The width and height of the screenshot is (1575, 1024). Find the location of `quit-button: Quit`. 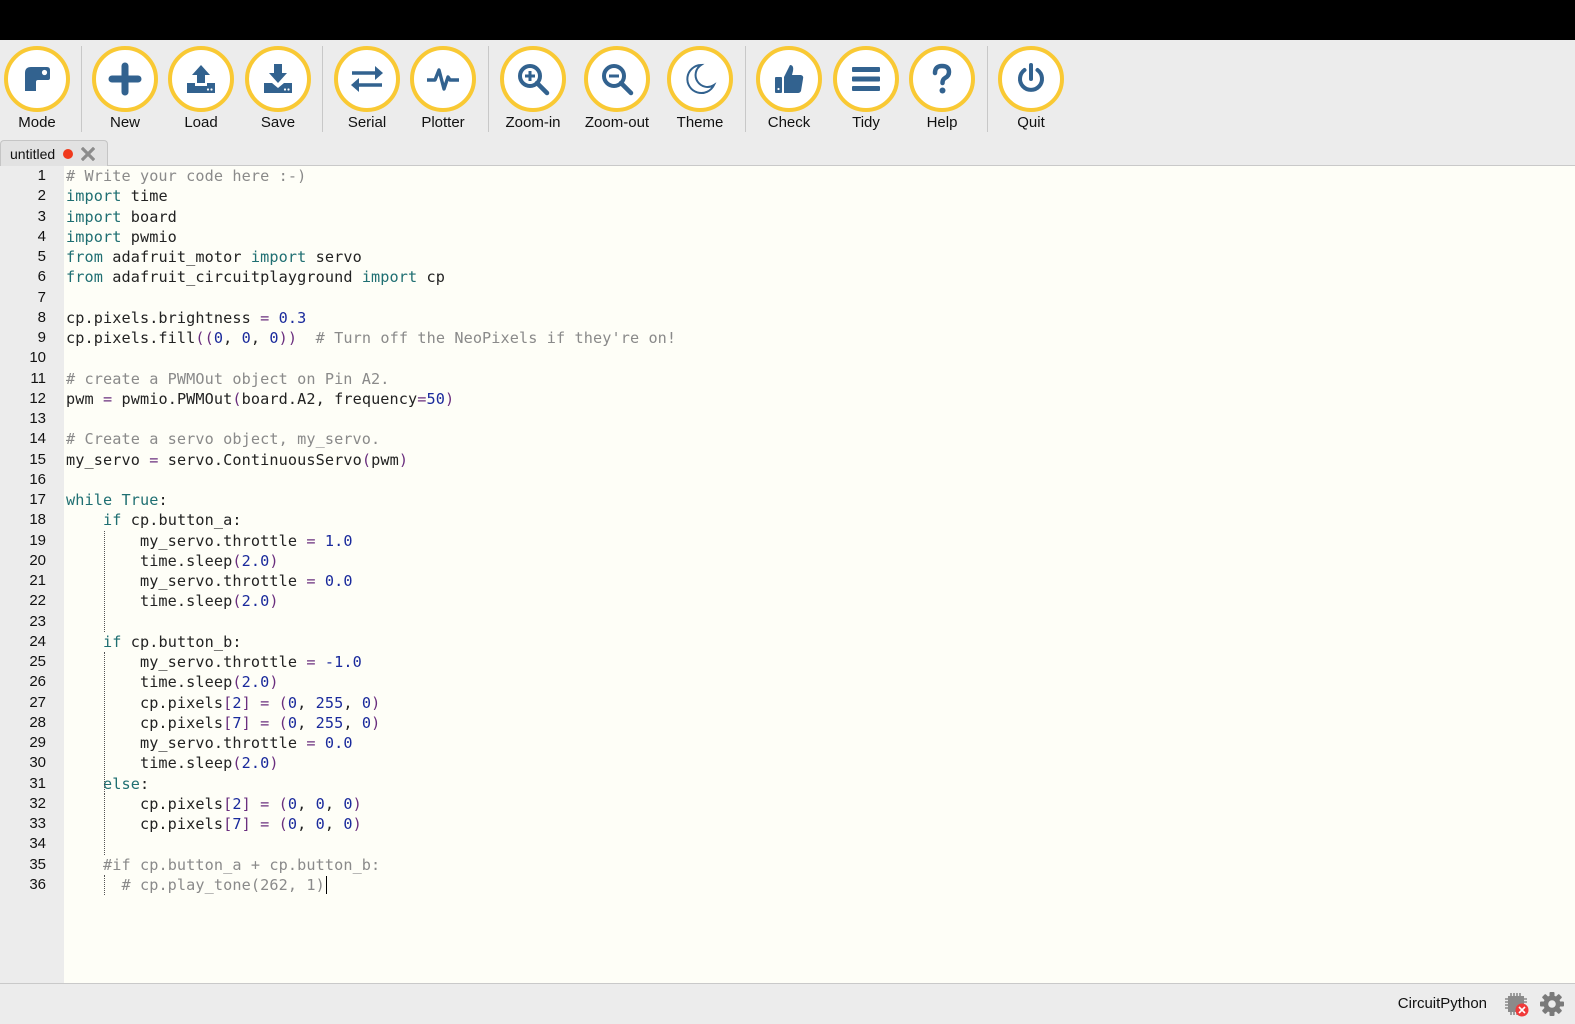

quit-button: Quit is located at coordinates (1031, 91).